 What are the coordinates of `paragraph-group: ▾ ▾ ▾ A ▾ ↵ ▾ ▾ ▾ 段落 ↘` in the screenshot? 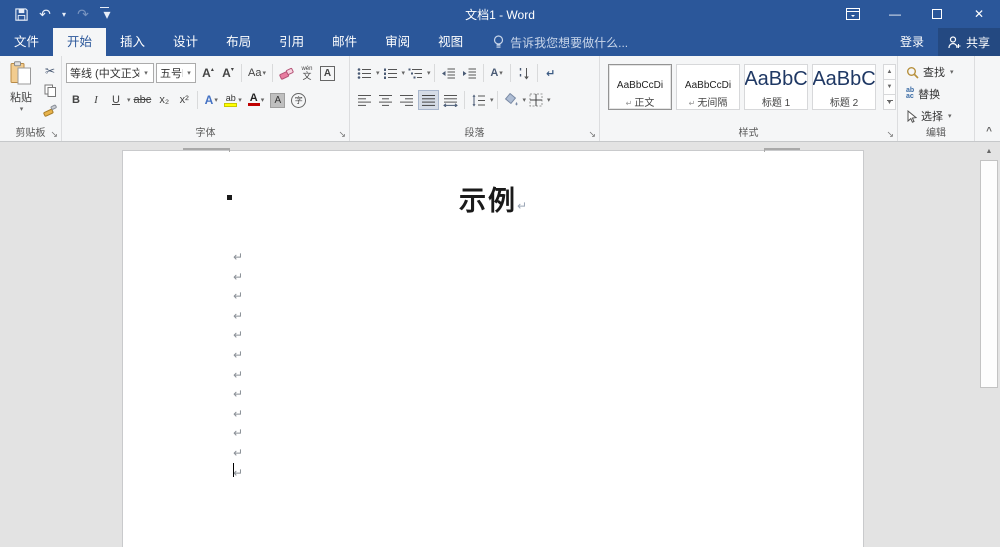 It's located at (475, 98).